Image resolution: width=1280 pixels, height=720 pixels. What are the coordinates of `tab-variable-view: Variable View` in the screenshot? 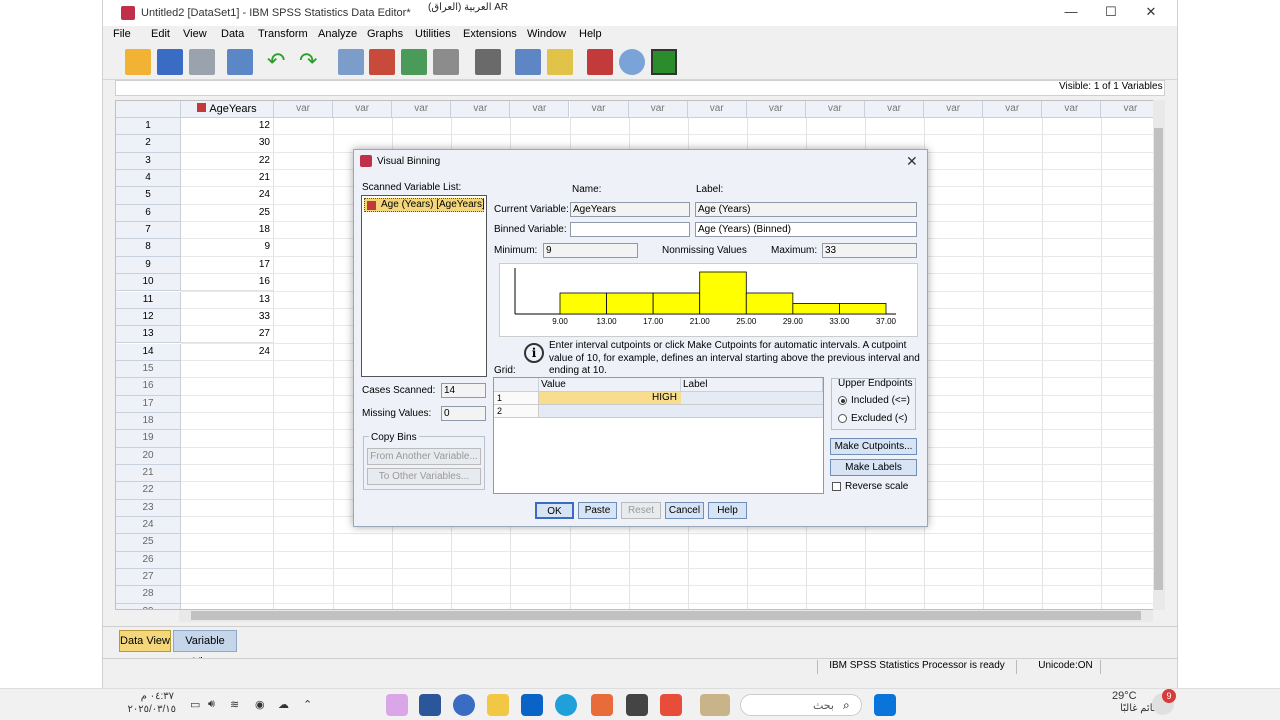 It's located at (205, 649).